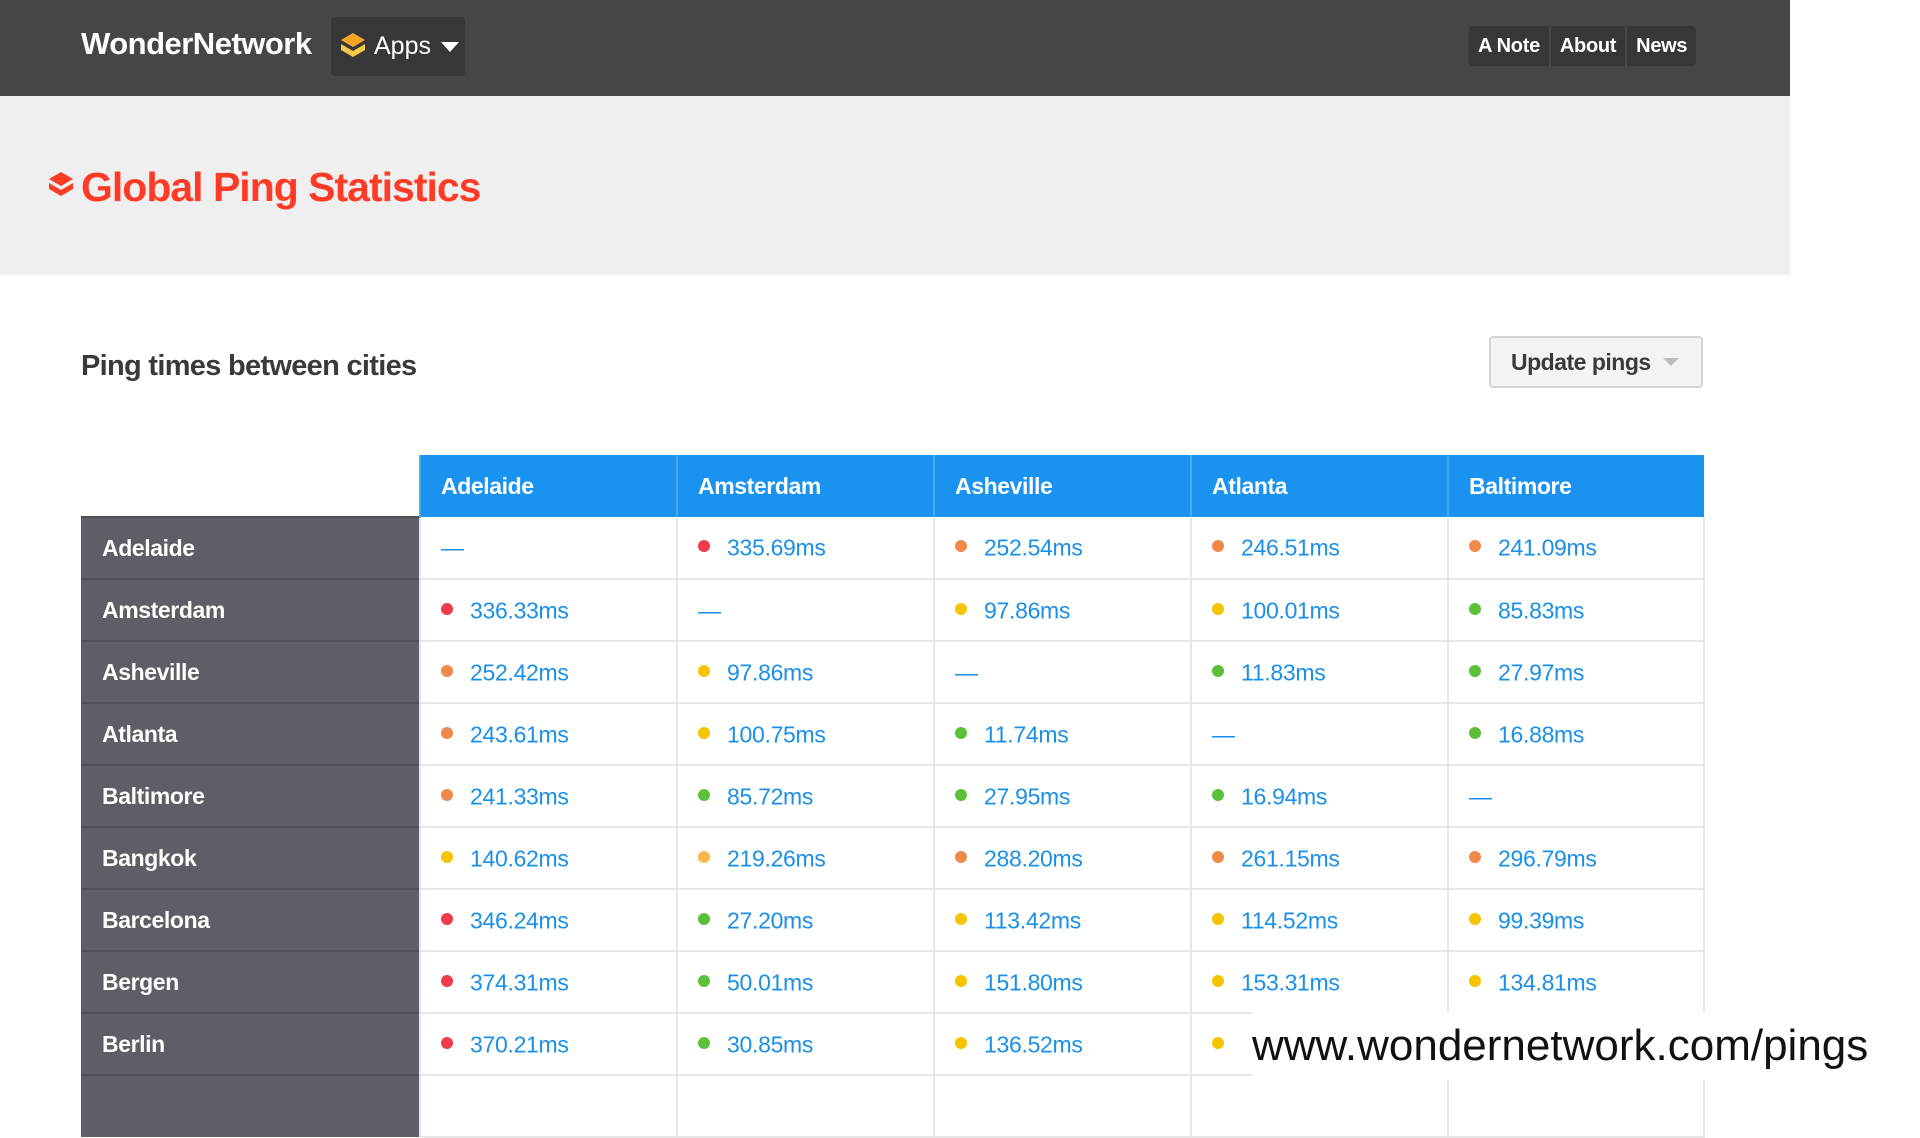 Image resolution: width=1920 pixels, height=1138 pixels. I want to click on ping-cell: 241.09ms, so click(1576, 548).